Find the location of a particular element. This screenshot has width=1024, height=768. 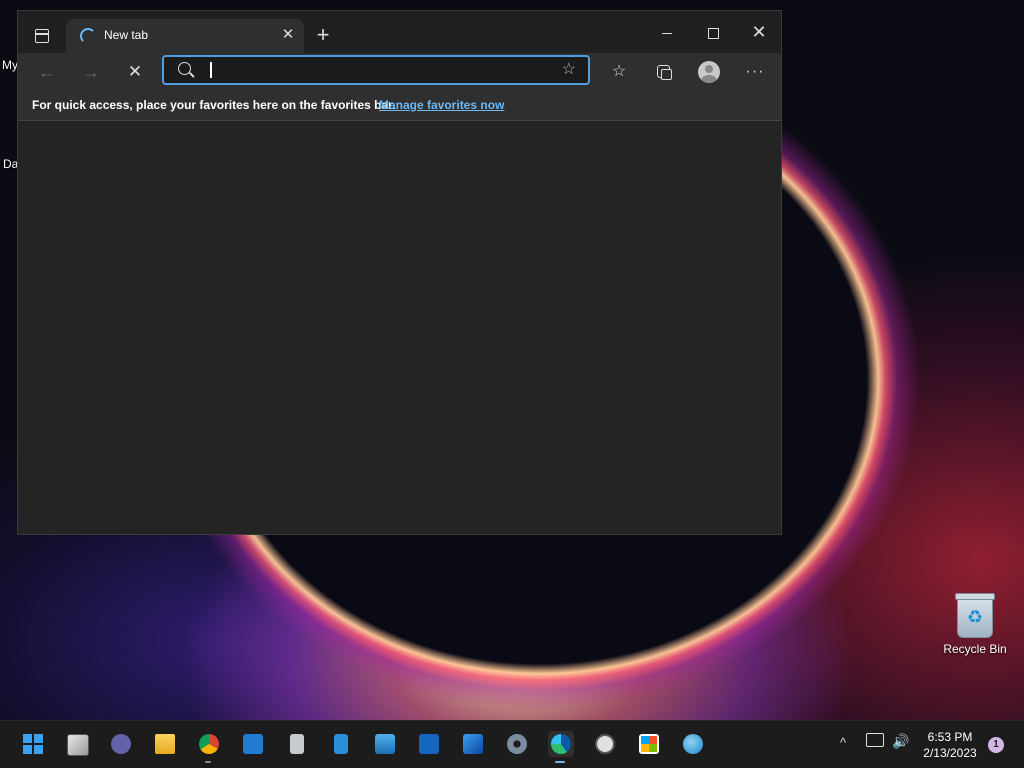

add-favorite-icon: ☆ is located at coordinates (569, 70).